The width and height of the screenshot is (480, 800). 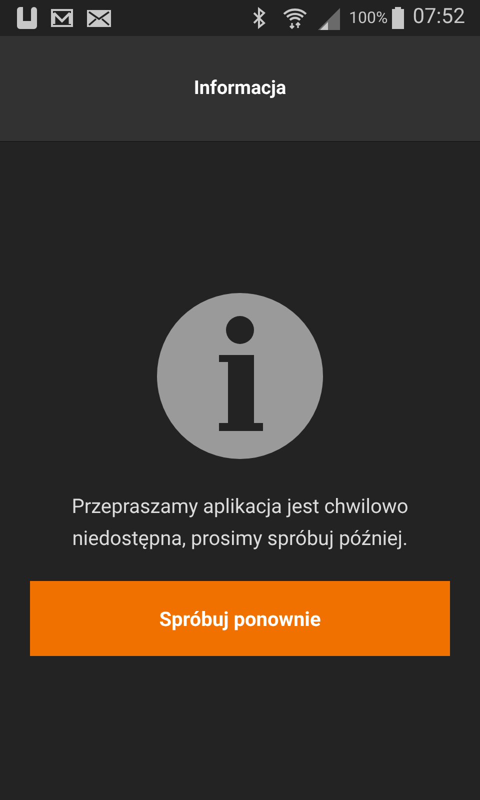 What do you see at coordinates (99, 18) in the screenshot?
I see `envelope-icon` at bounding box center [99, 18].